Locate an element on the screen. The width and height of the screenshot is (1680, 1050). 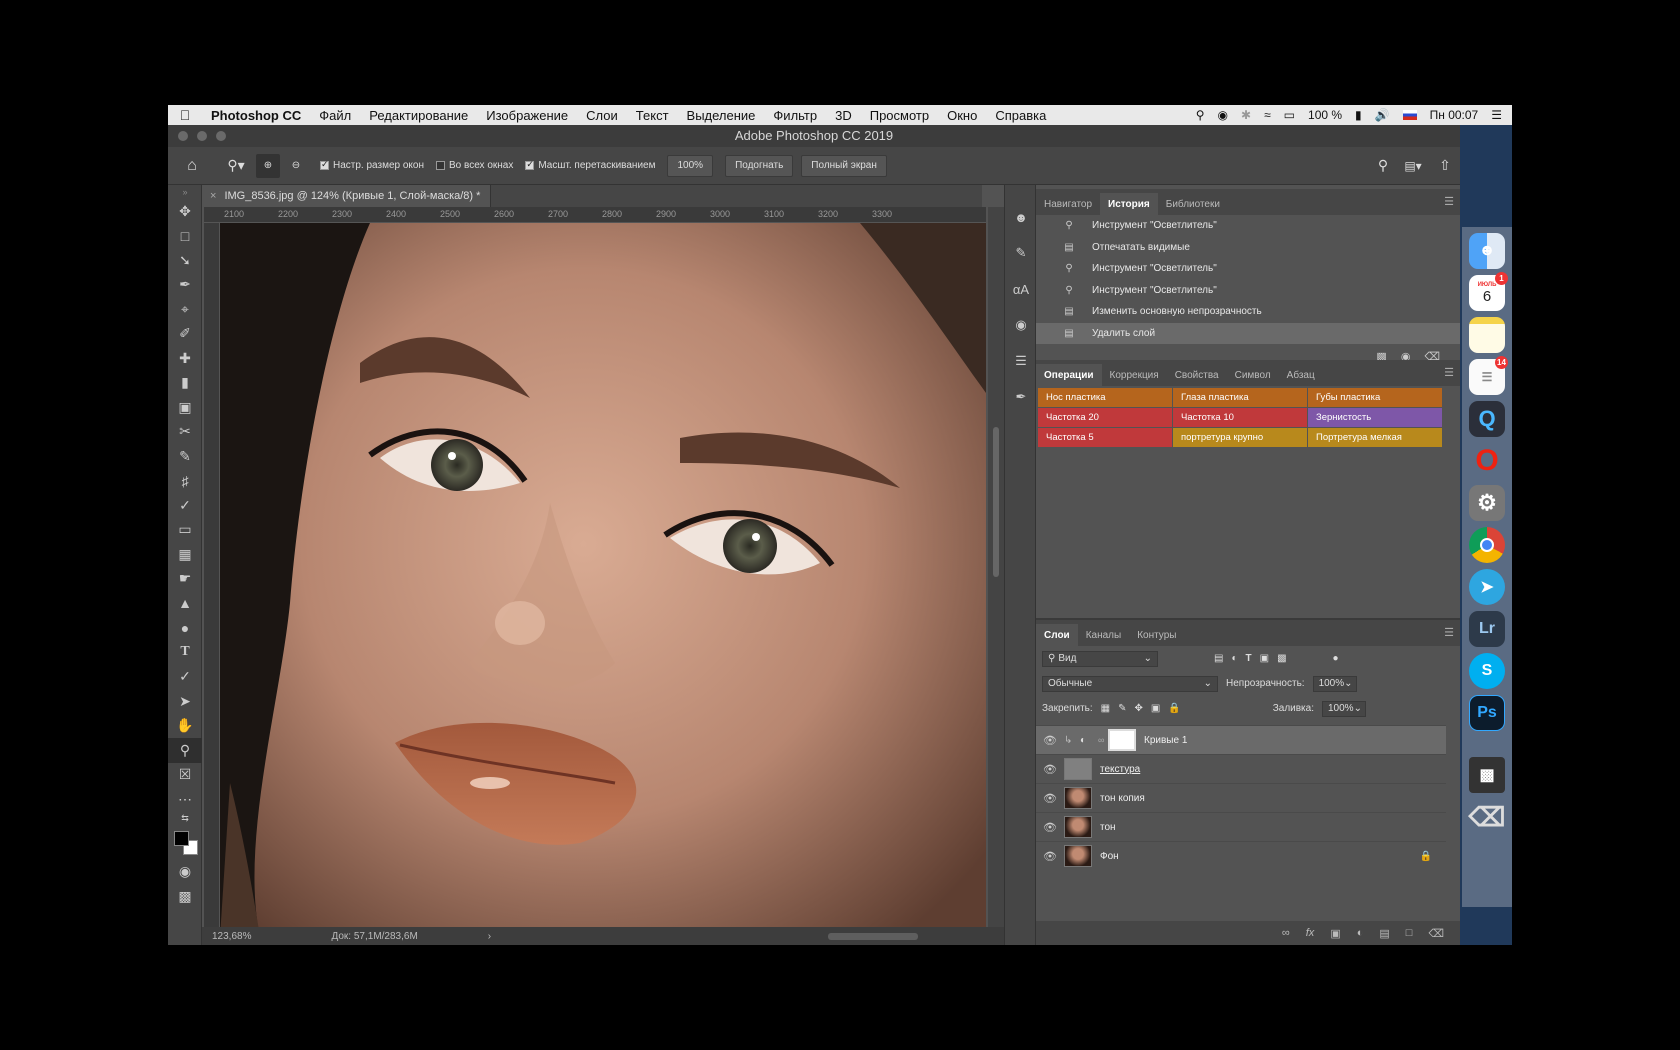
shape-layer-filter-icon: ▣ is located at coordinates (1264, 658).